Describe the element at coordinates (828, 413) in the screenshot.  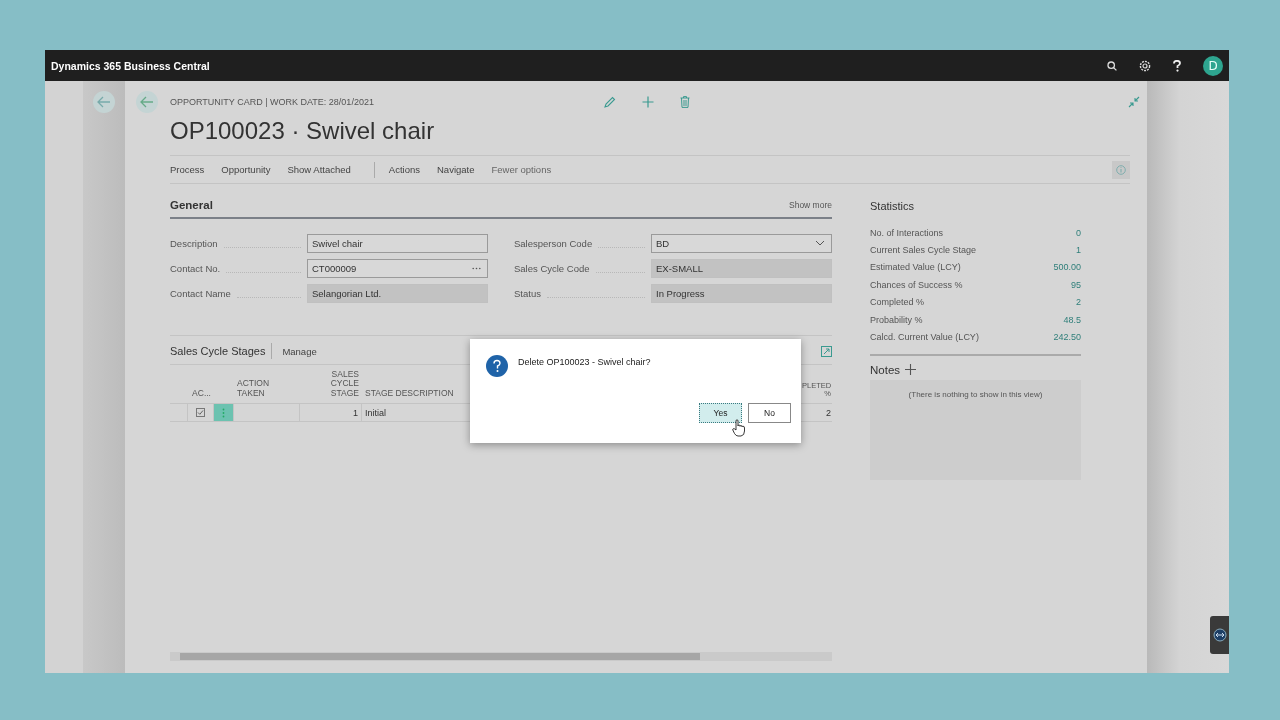
I see `table-cell-text: 2` at that location.